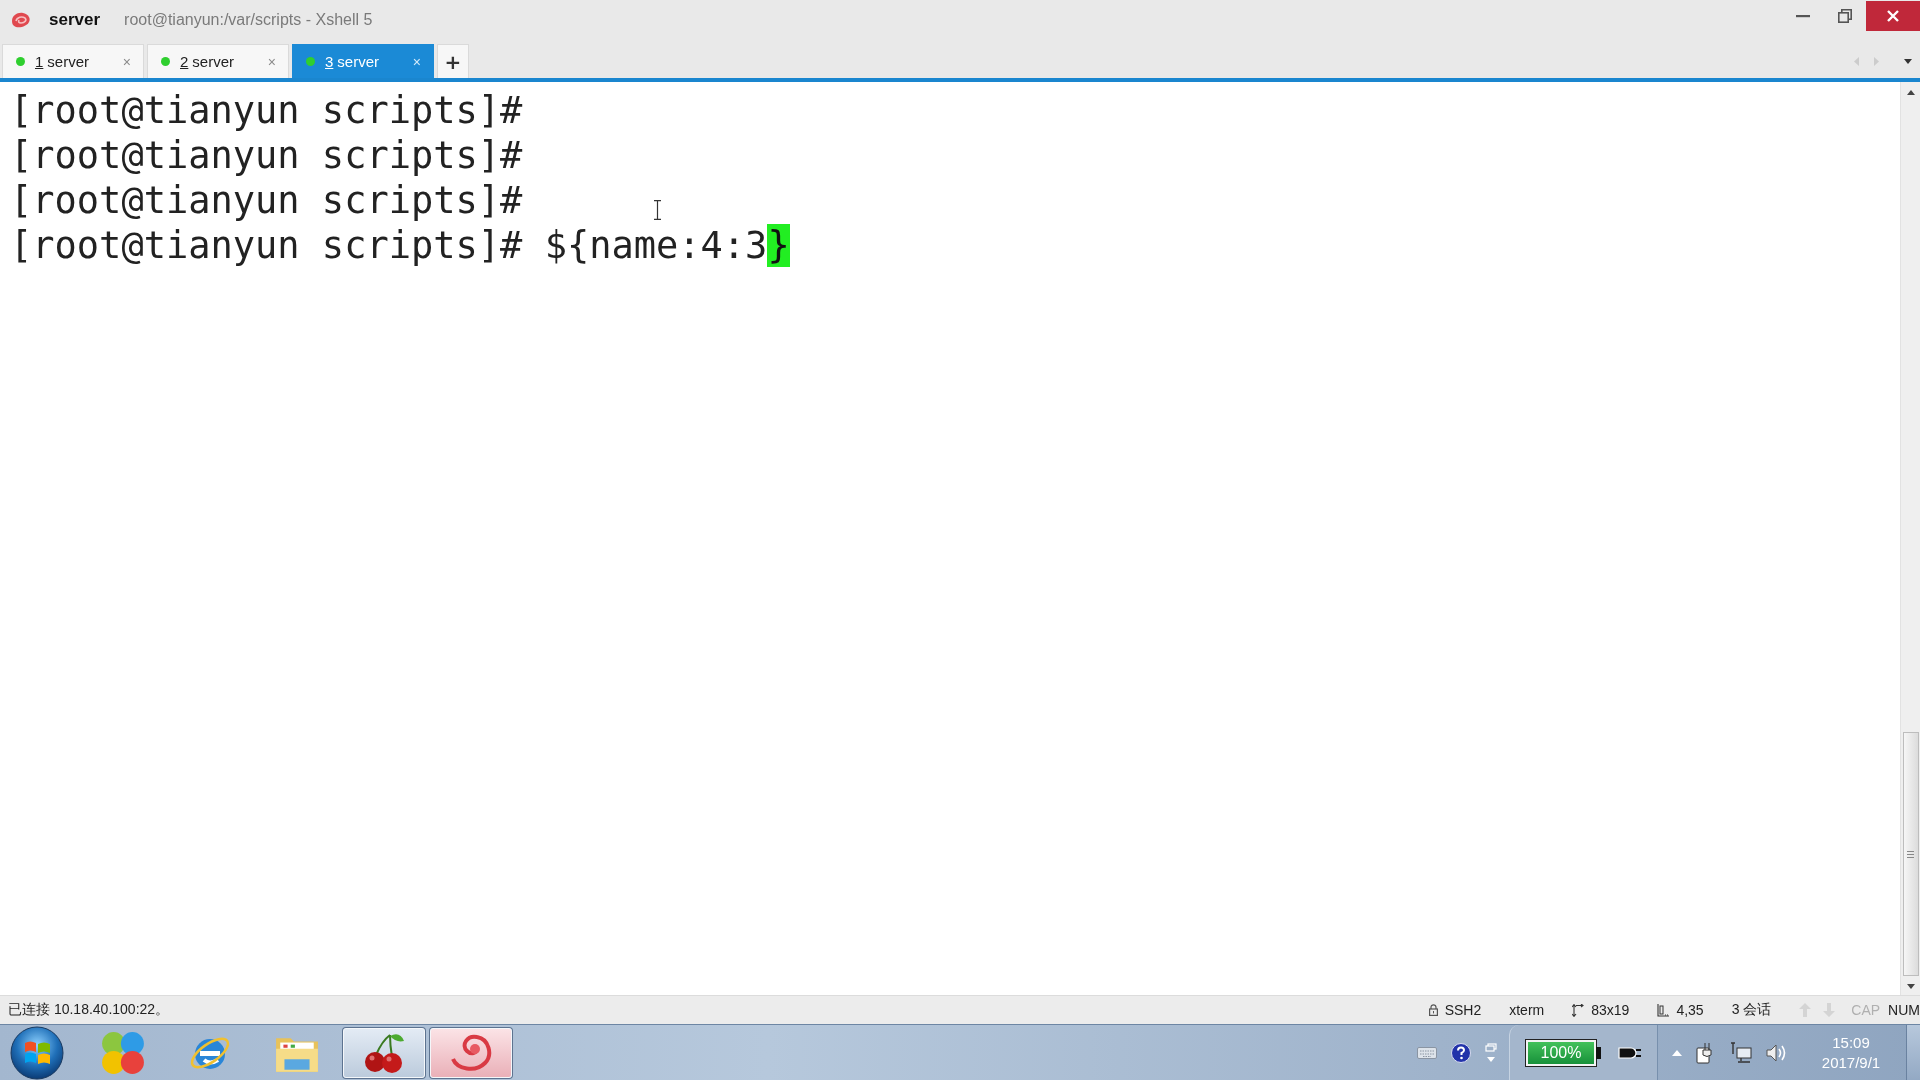 Image resolution: width=1920 pixels, height=1080 pixels. I want to click on text-cursor: }, so click(778, 245).